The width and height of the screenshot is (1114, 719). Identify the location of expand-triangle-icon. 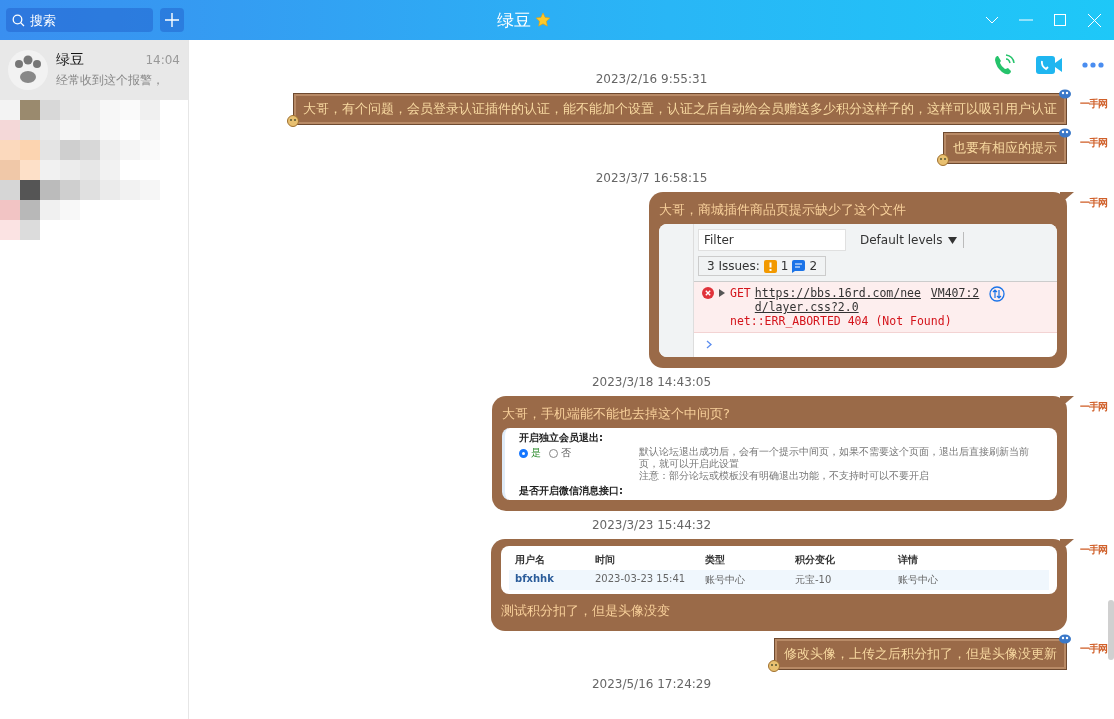
(722, 293).